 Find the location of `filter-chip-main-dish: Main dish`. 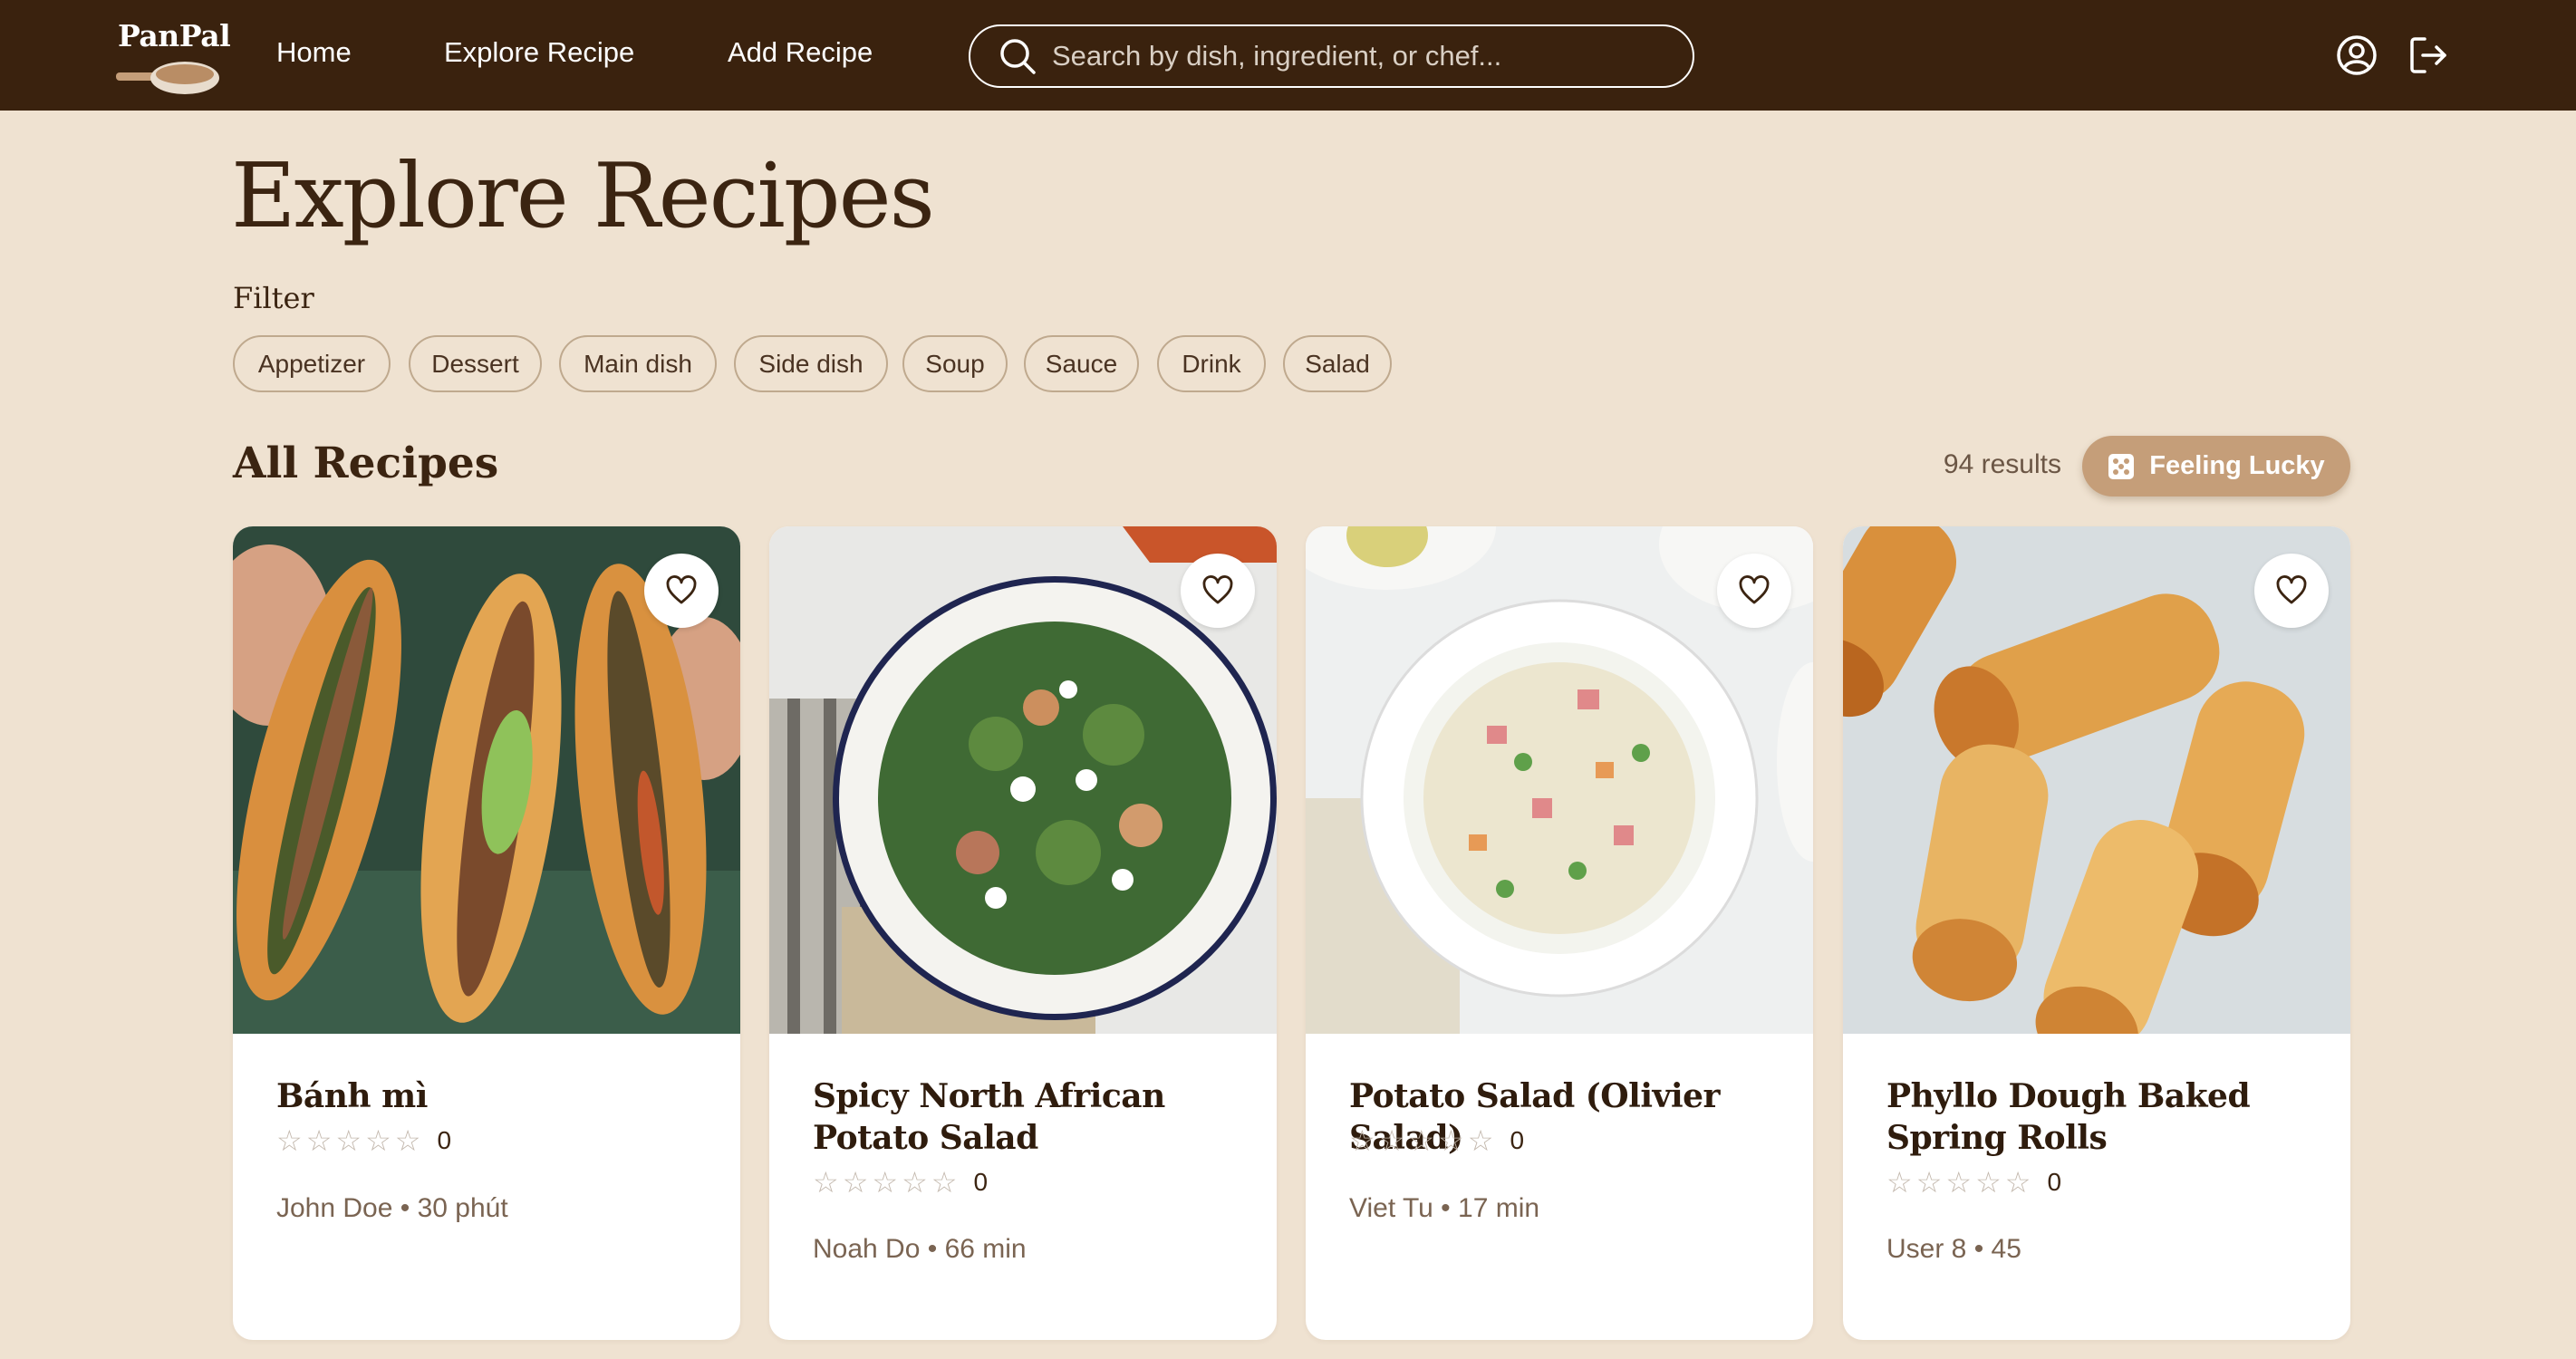

filter-chip-main-dish: Main dish is located at coordinates (638, 364).